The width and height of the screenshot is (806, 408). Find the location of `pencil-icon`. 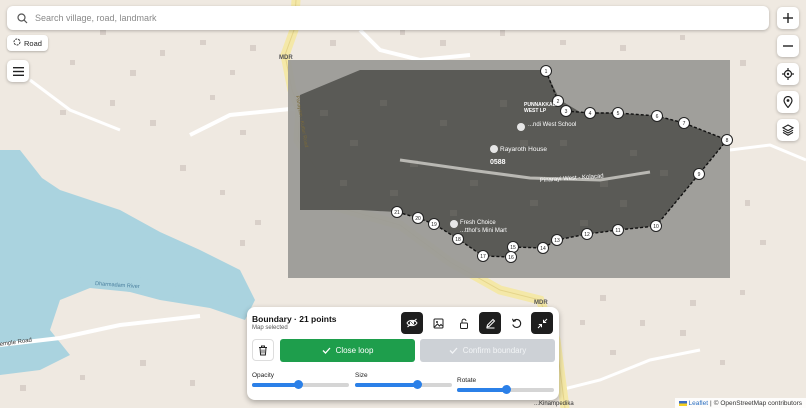

pencil-icon is located at coordinates (490, 323).